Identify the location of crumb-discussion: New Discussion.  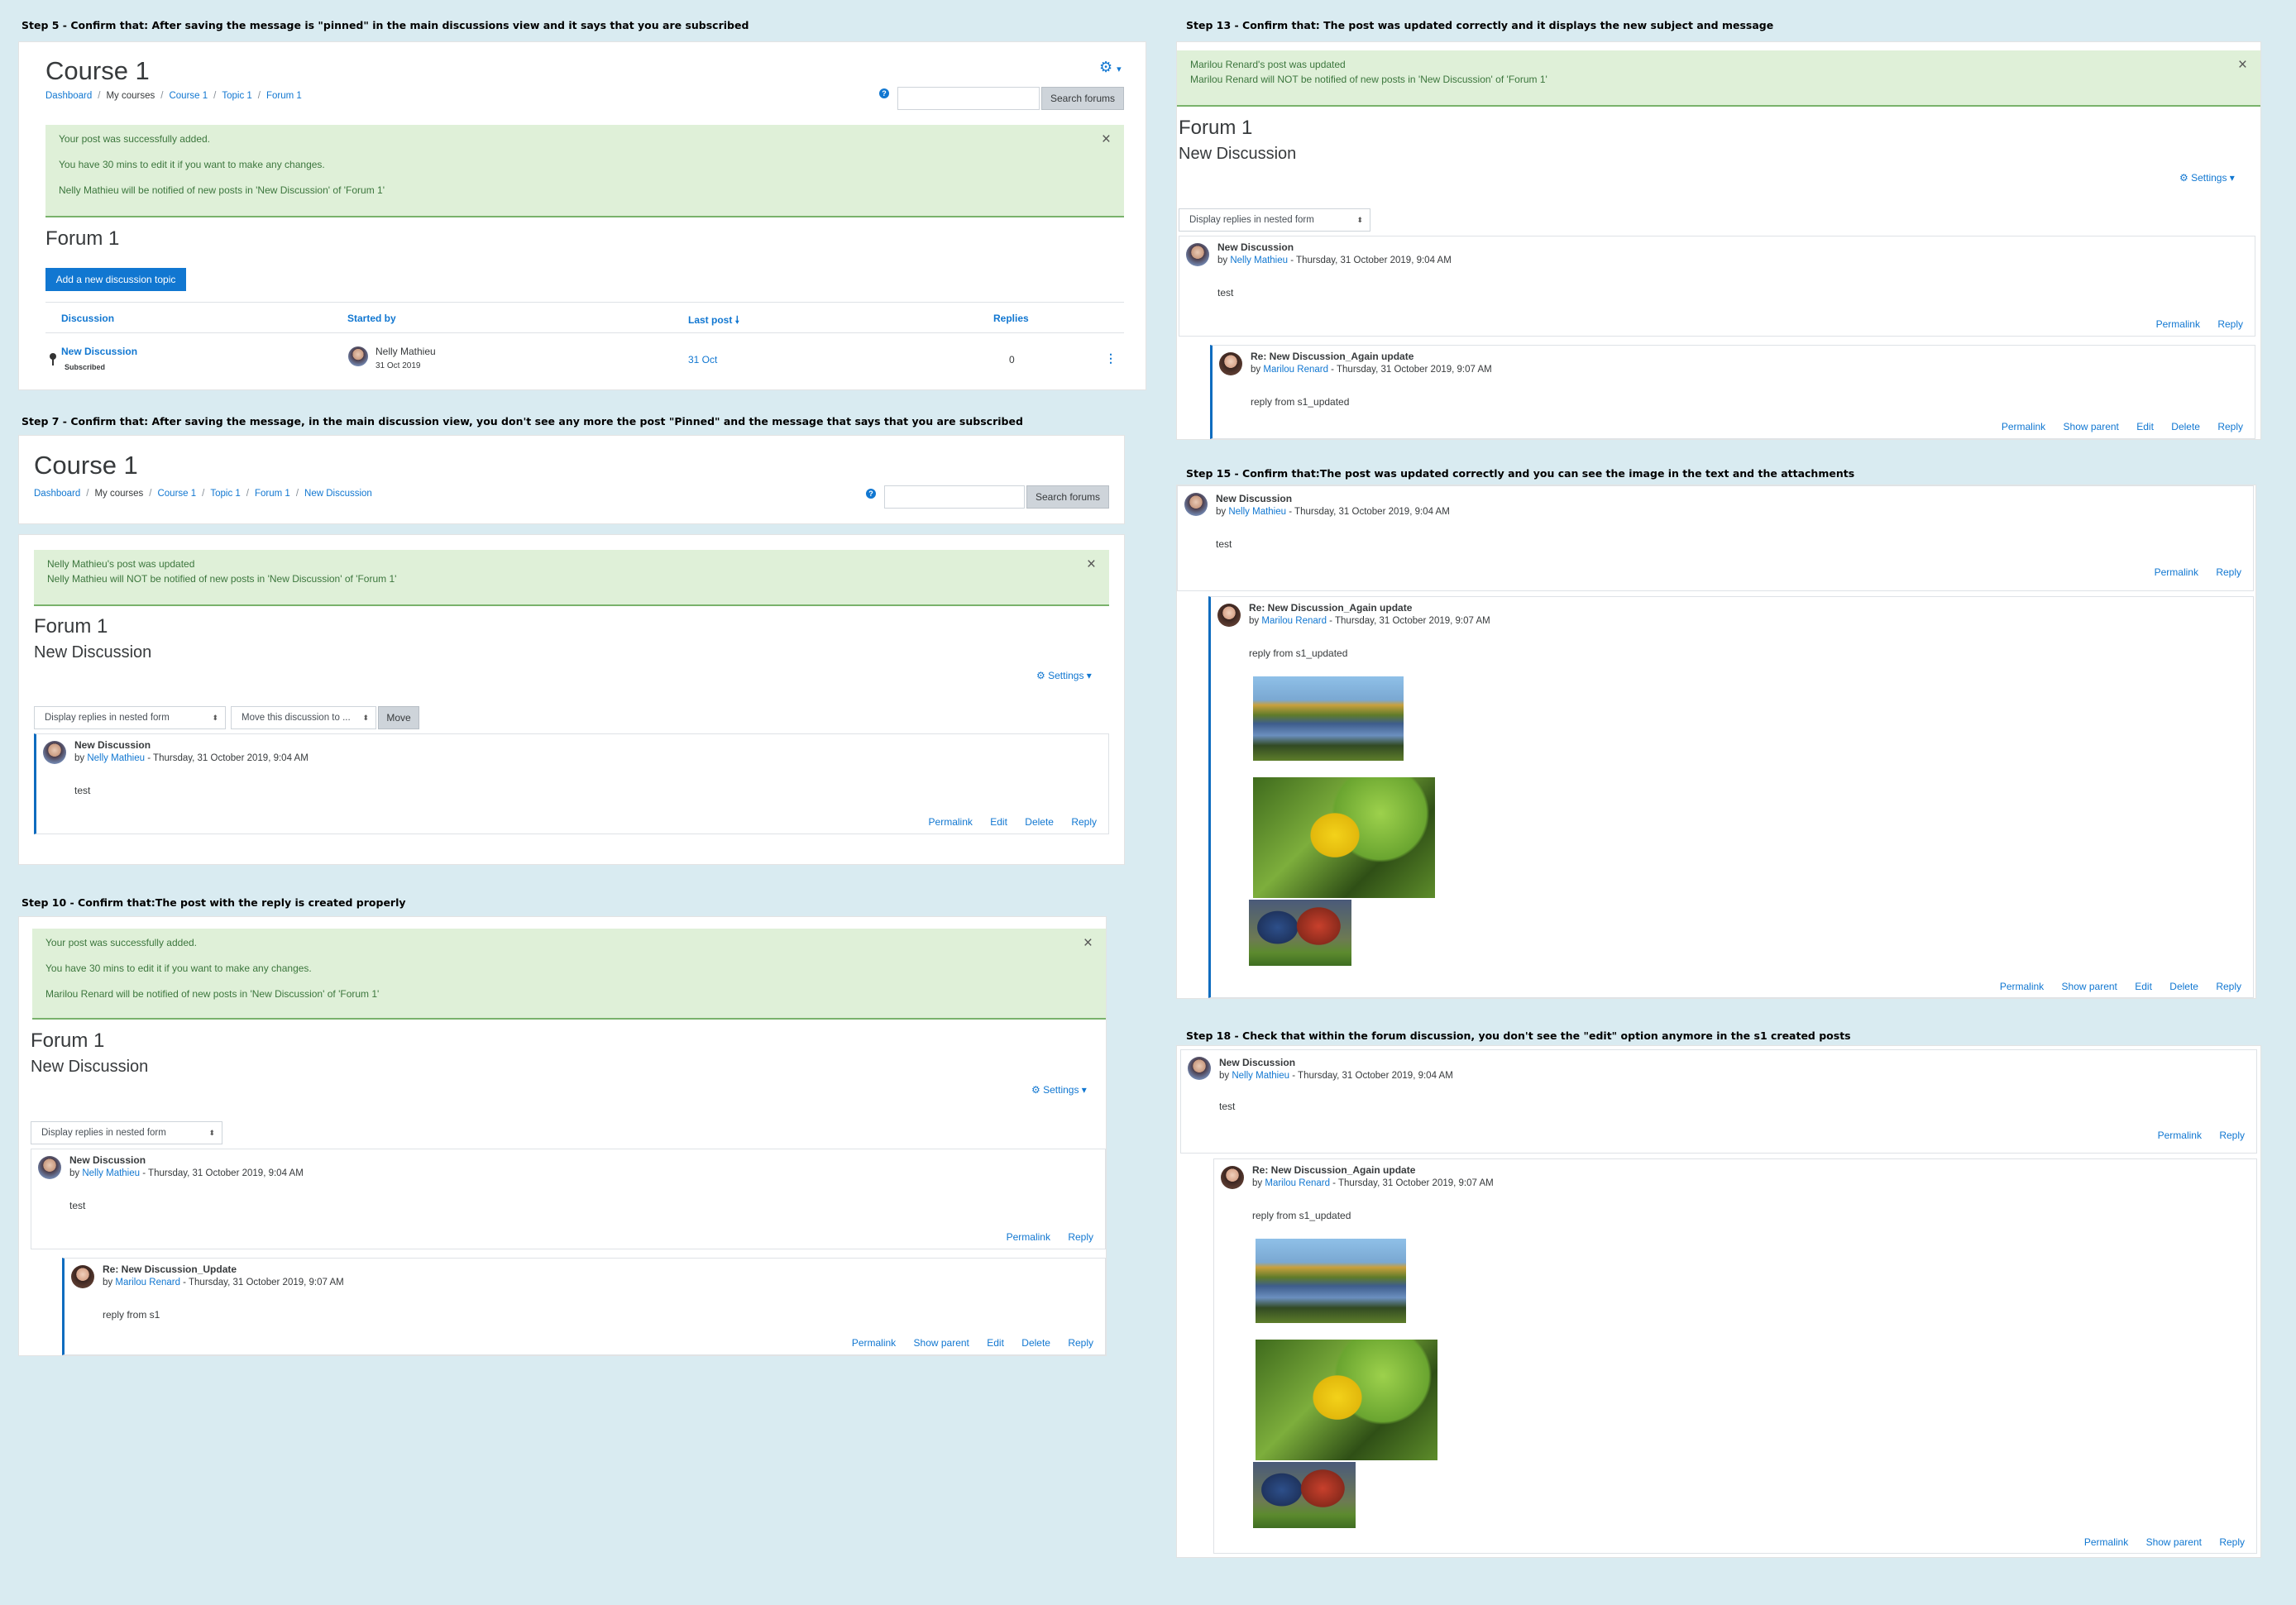
(338, 494).